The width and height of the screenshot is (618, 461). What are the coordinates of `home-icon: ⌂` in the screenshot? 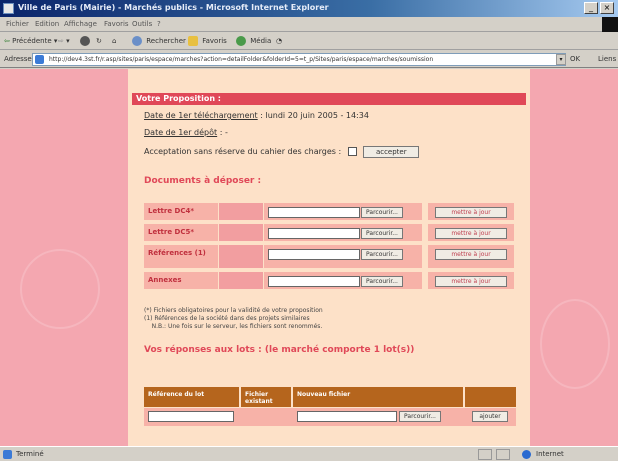 It's located at (114, 41).